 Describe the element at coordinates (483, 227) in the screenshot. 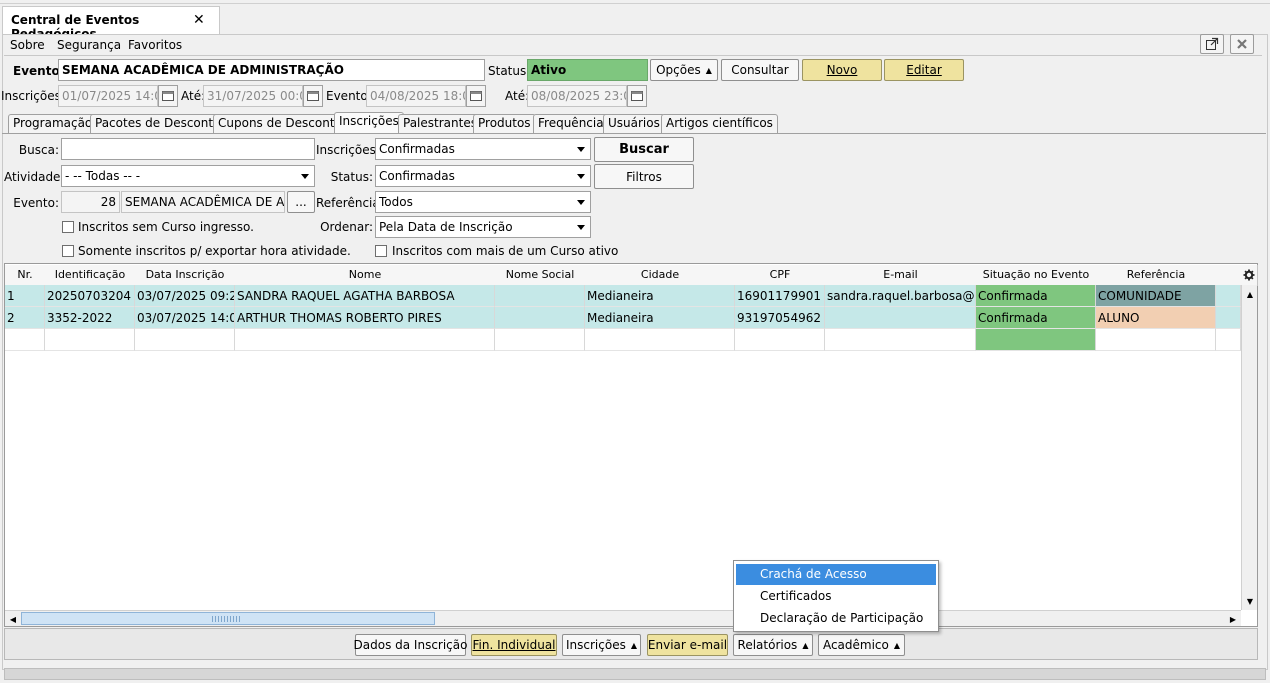

I see `ordenar-select: Pela Data de Inscrição` at that location.